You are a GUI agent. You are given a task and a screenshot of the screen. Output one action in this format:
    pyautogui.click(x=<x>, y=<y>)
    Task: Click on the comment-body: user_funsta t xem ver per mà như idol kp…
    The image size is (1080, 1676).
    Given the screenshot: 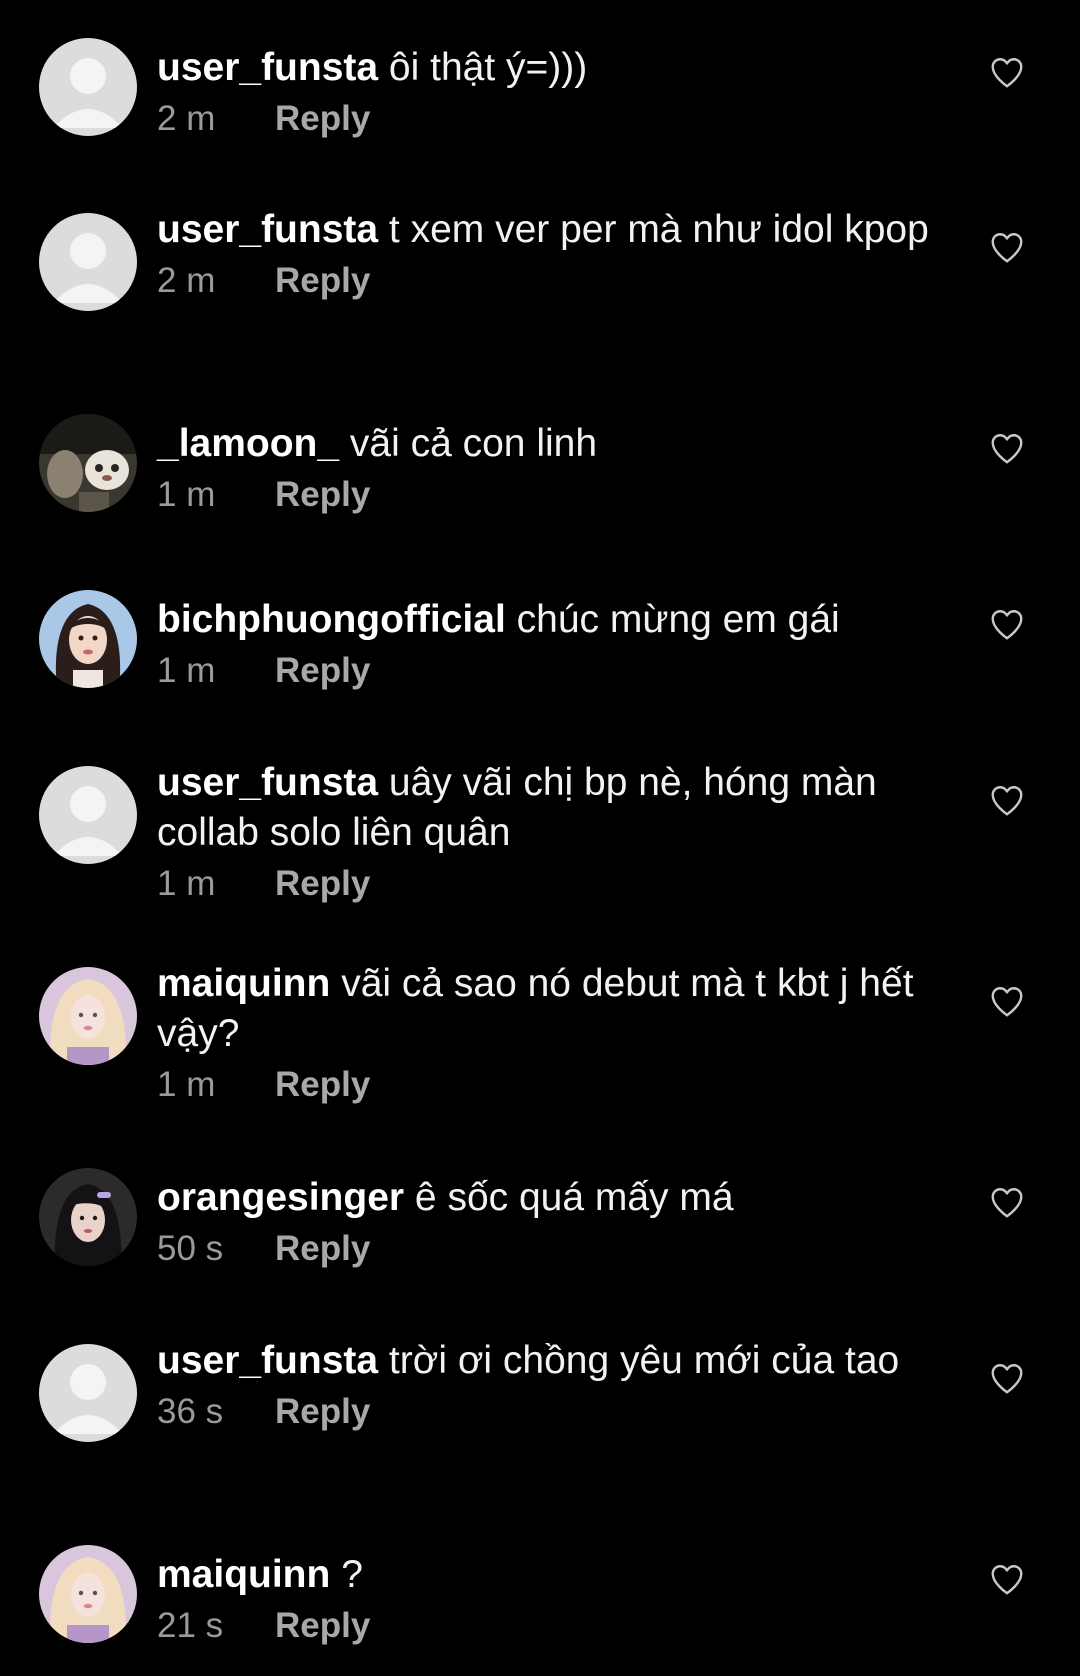 What is the action you would take?
    pyautogui.click(x=547, y=255)
    